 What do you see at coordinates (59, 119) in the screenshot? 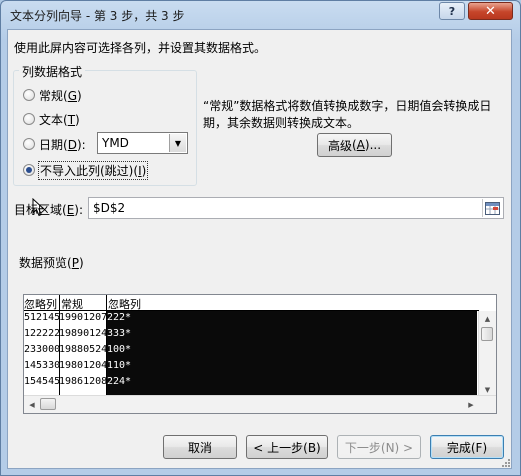
I see `radio-text-label: 文本(T)` at bounding box center [59, 119].